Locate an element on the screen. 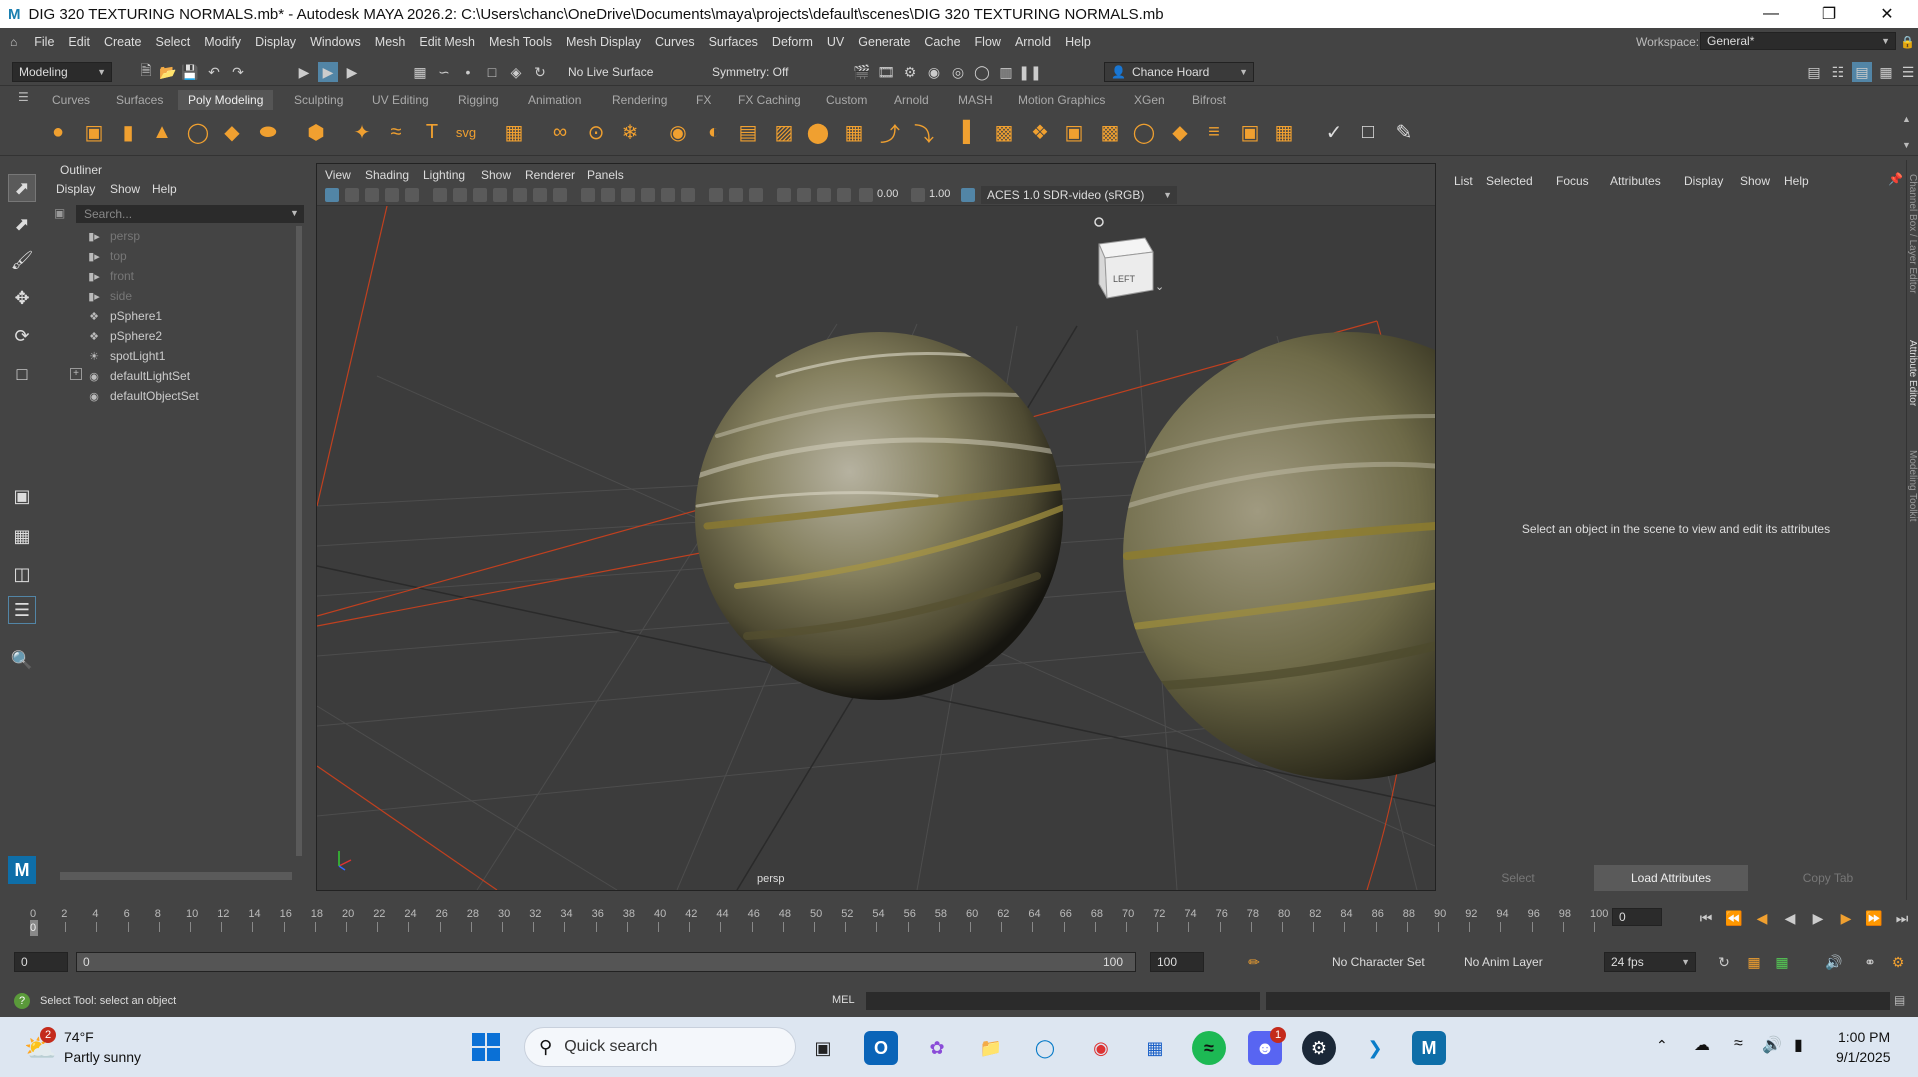 Image resolution: width=1918 pixels, height=1077 pixels. menu-edit: Edit is located at coordinates (79, 42).